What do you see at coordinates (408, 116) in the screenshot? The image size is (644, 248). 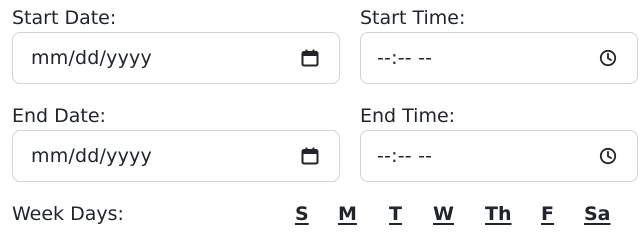 I see `end-time-label: End Time:` at bounding box center [408, 116].